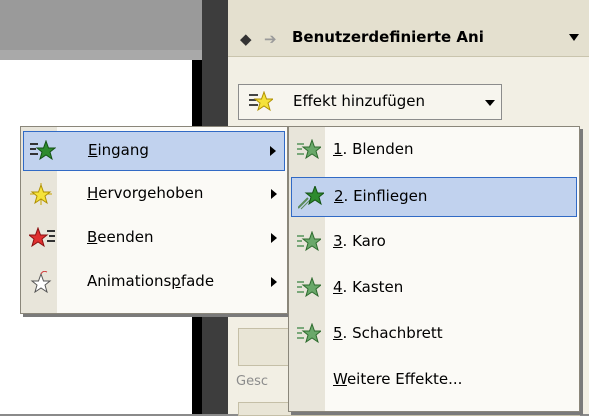  I want to click on back-arrow-icon: ◆, so click(246, 39).